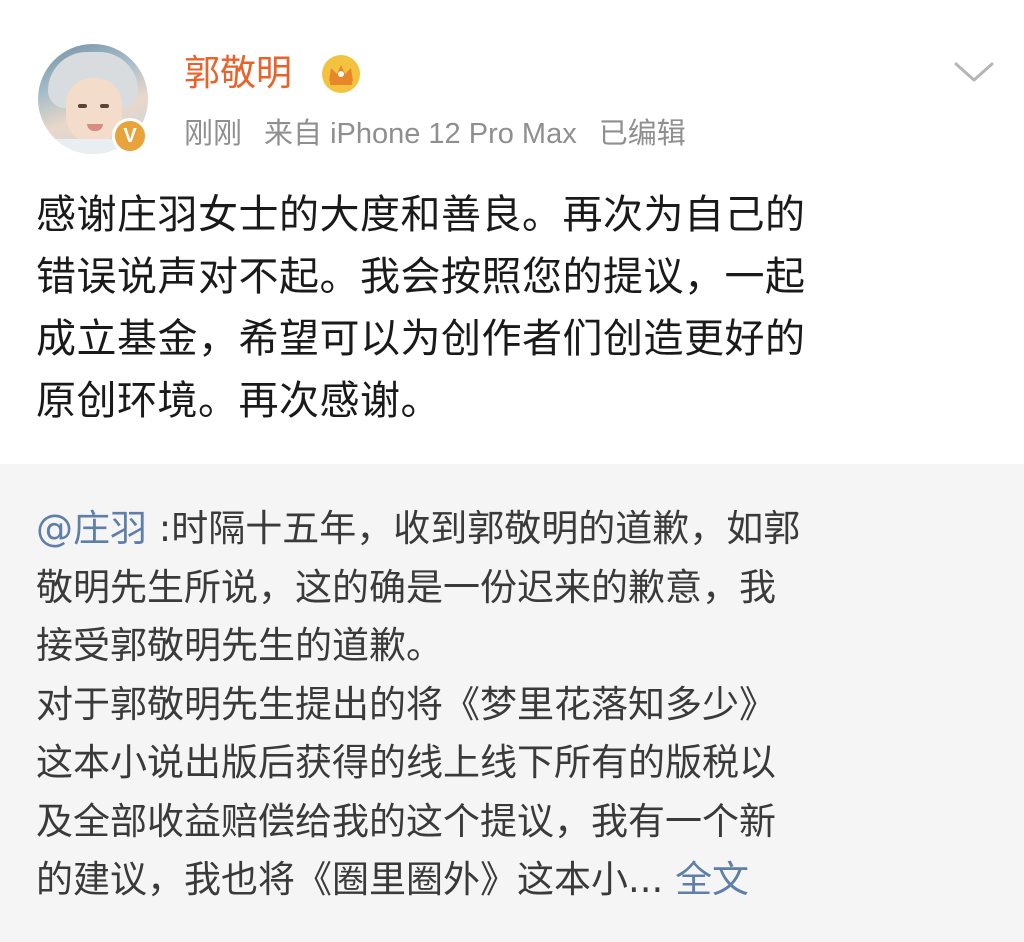  I want to click on post-text-line: 感谢庄羽女士的大度和善良。再次为自己的, so click(421, 215).